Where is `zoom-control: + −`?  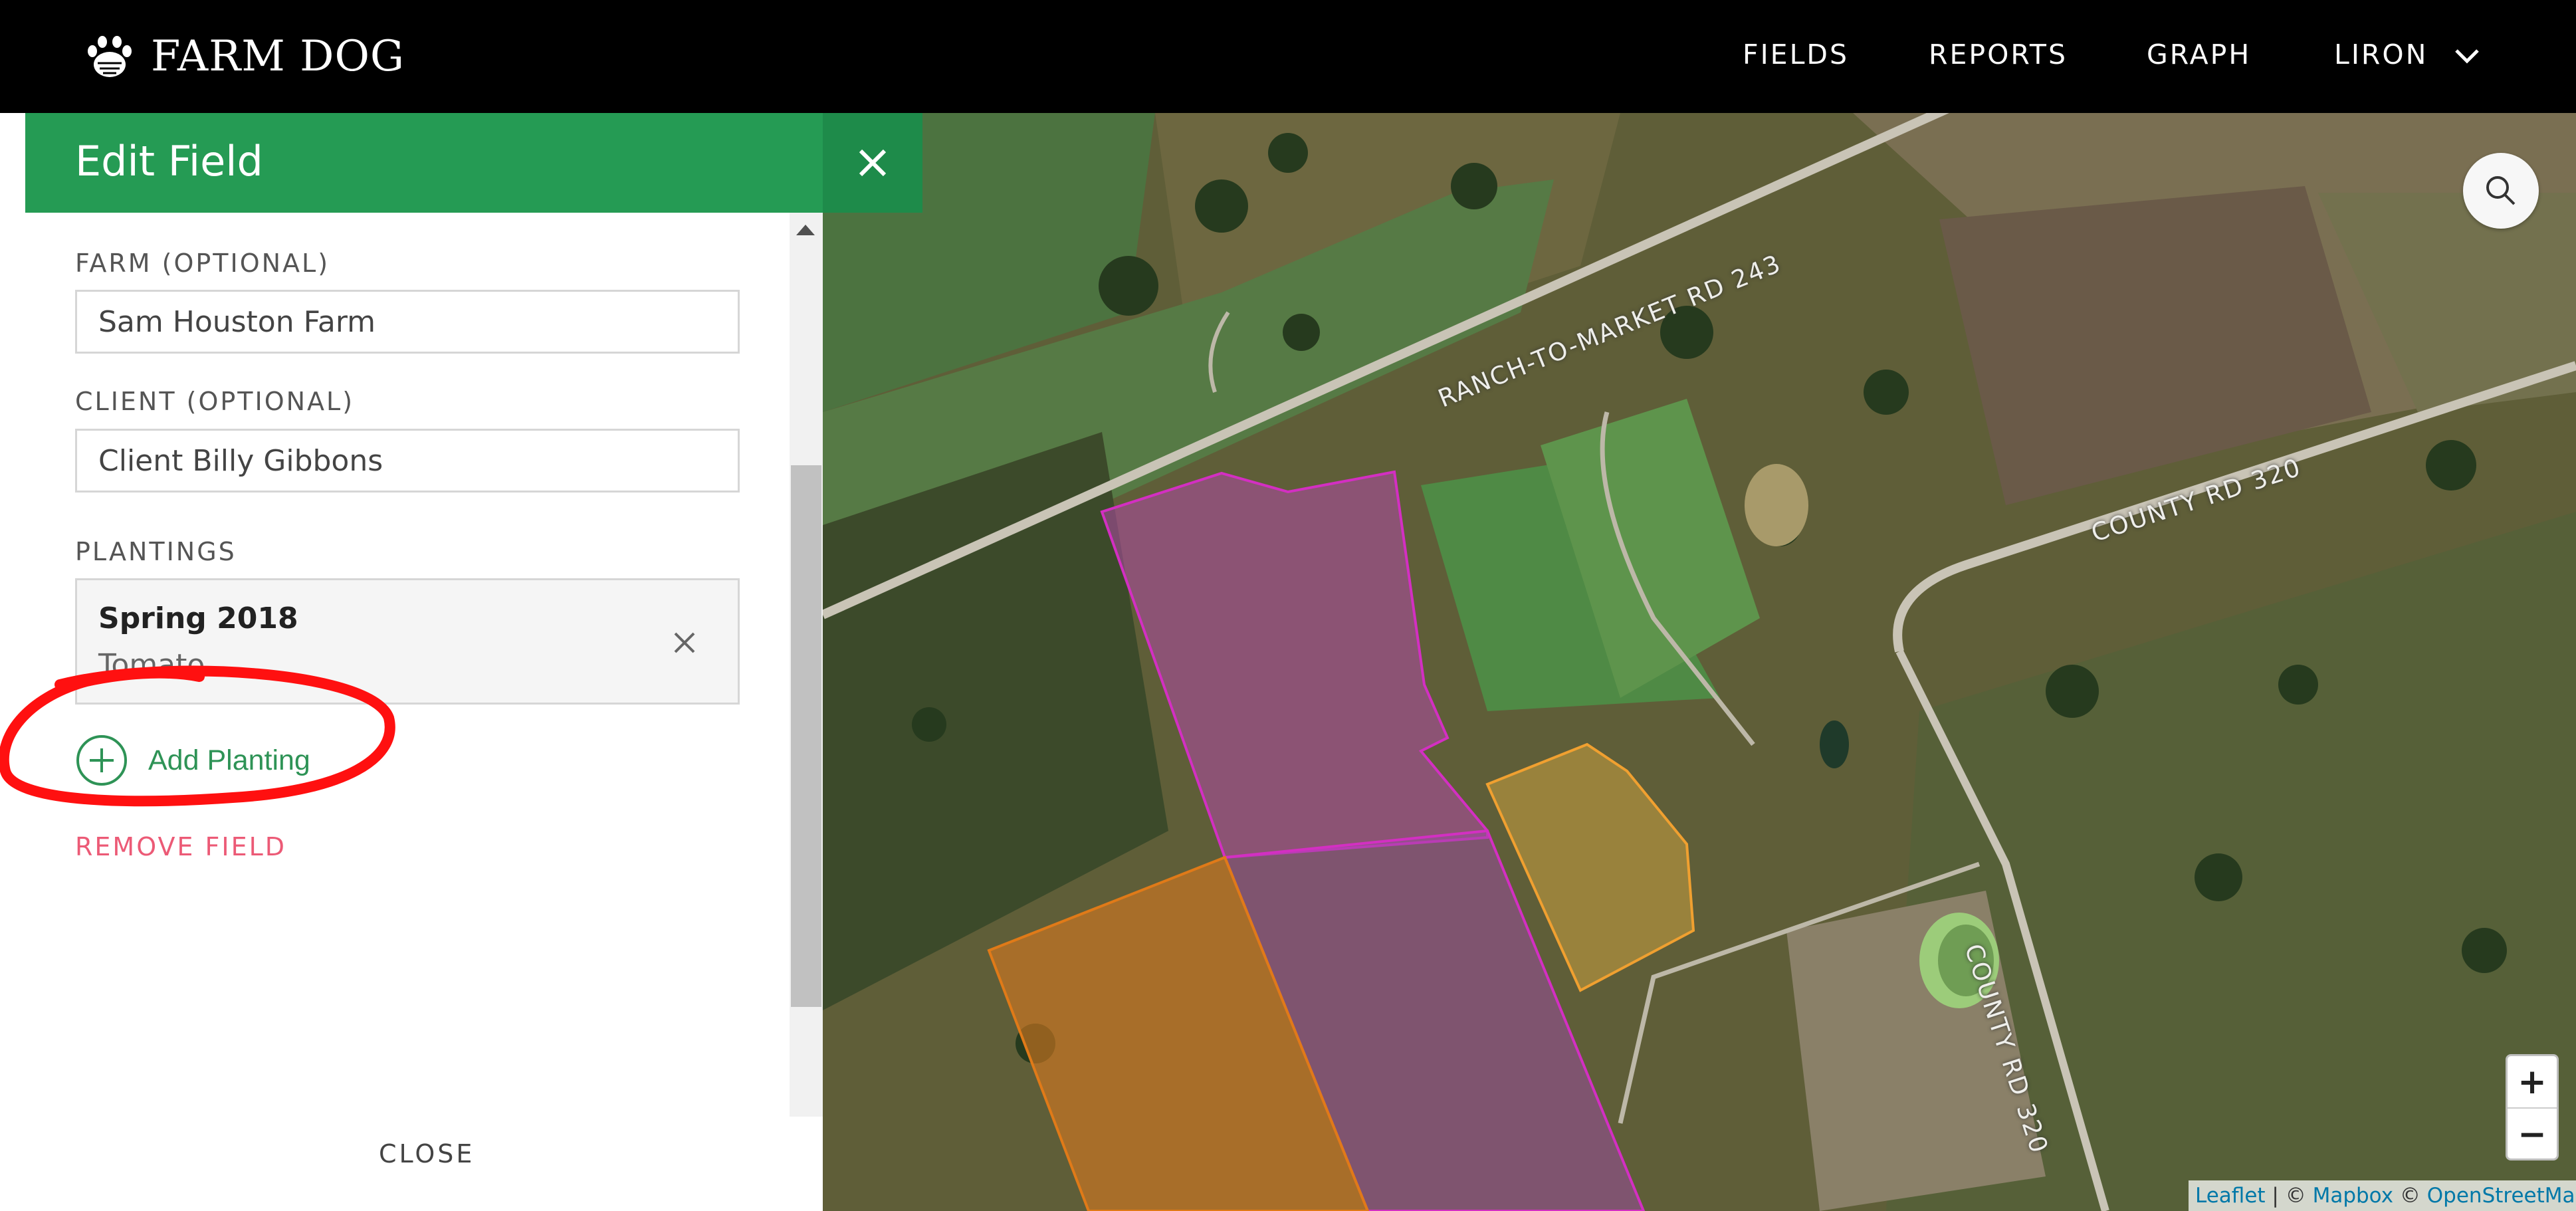
zoom-control: + − is located at coordinates (2532, 1107).